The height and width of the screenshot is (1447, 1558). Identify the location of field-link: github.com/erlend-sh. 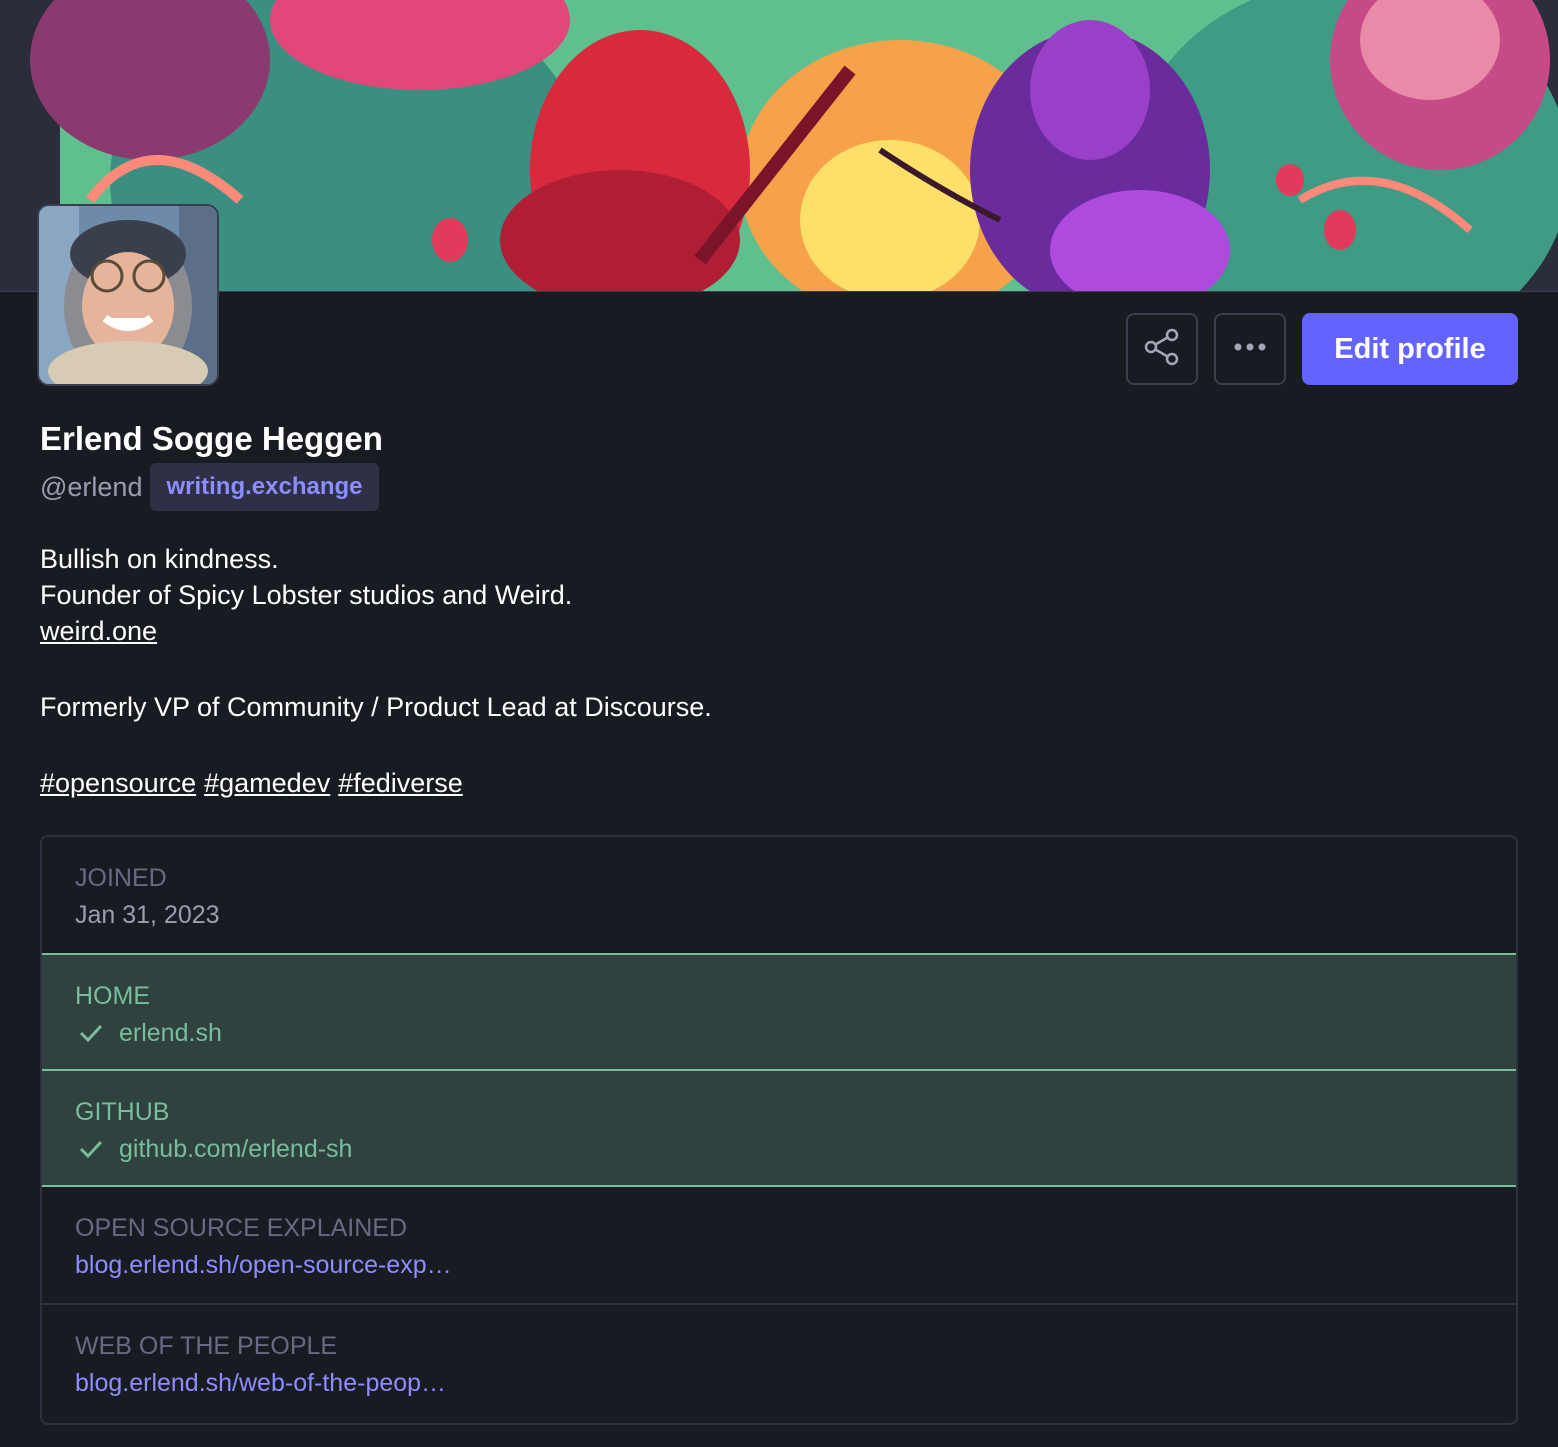
(235, 1149).